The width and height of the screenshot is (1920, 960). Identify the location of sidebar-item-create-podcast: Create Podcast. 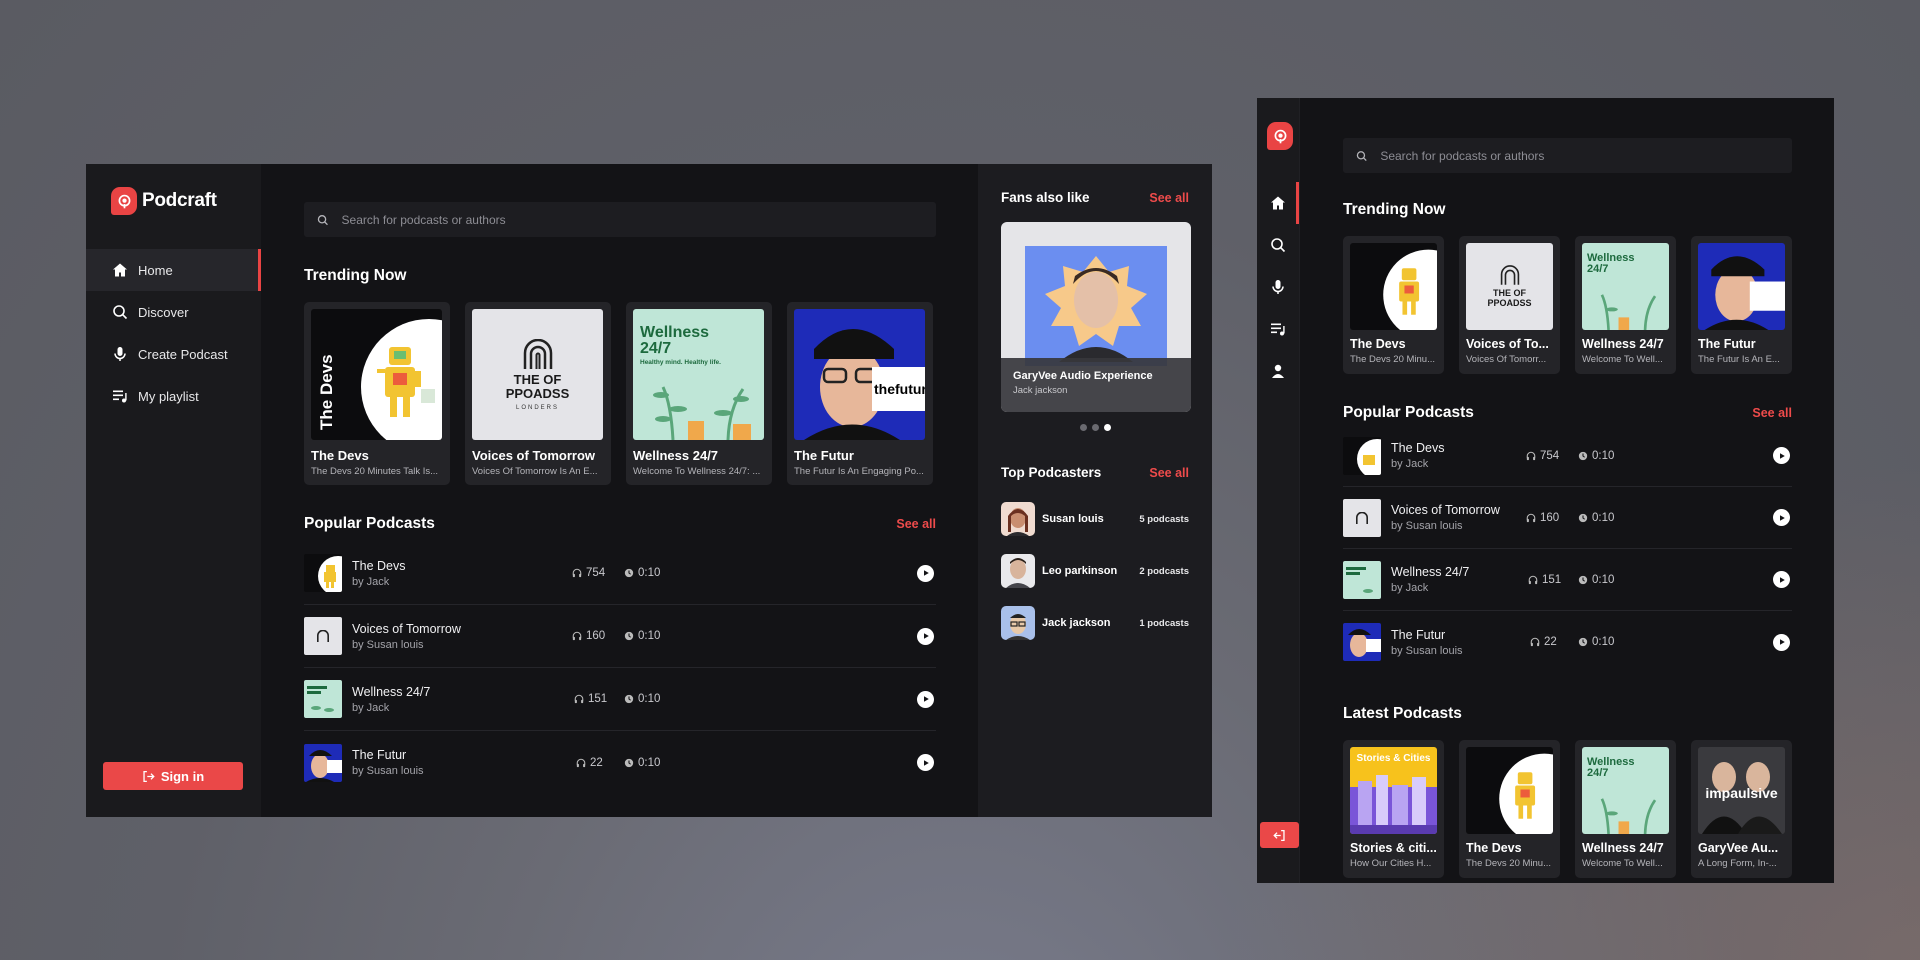
(173, 354).